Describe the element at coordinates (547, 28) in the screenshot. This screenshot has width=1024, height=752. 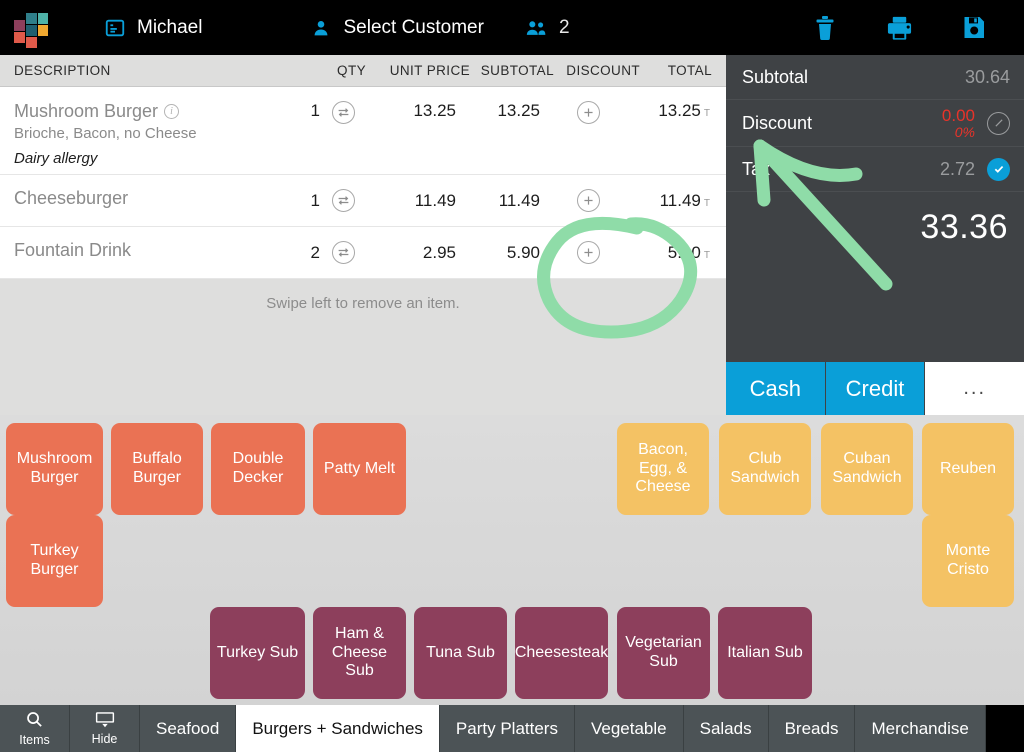
I see `guest-count: 2` at that location.